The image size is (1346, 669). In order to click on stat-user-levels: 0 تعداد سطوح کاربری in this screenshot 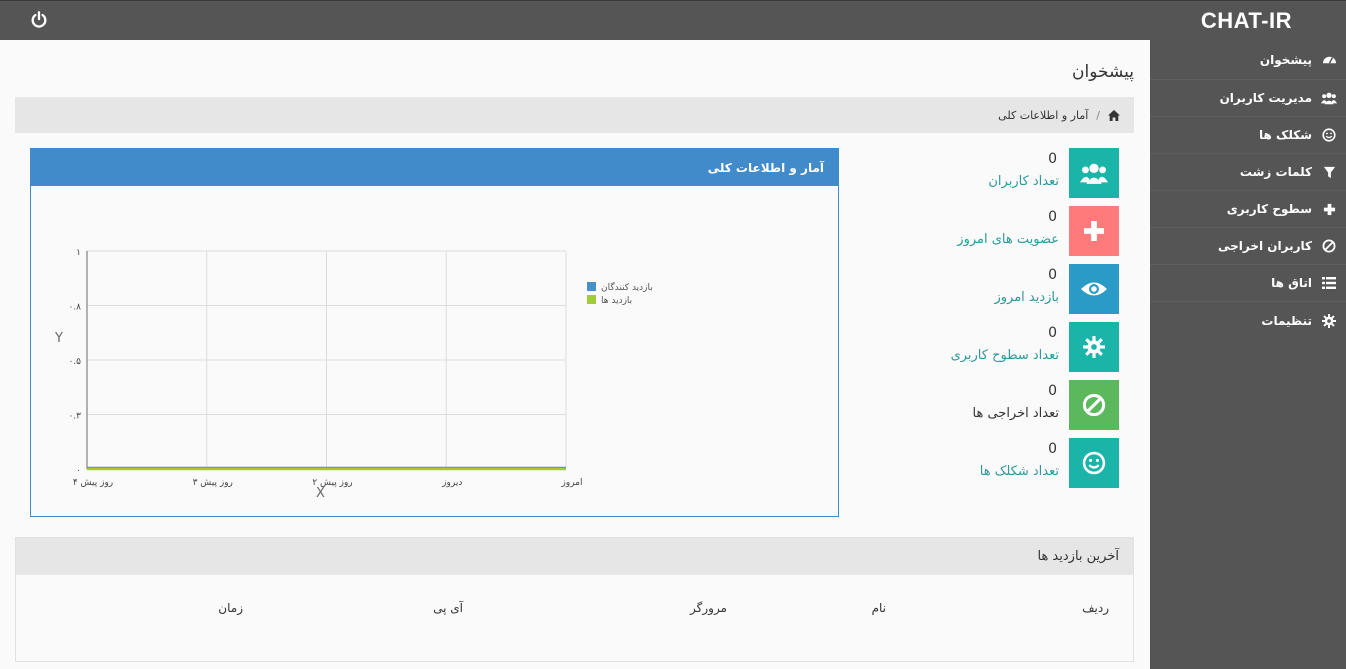, I will do `click(969, 347)`.